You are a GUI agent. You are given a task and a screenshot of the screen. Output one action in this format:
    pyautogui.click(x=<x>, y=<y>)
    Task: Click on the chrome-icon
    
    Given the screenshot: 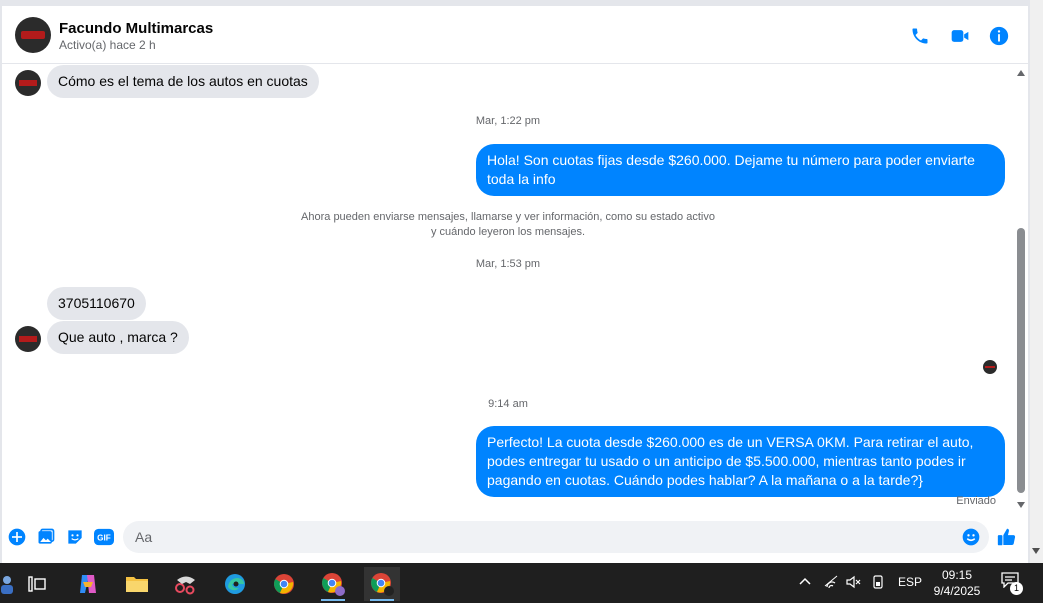 What is the action you would take?
    pyautogui.click(x=284, y=584)
    